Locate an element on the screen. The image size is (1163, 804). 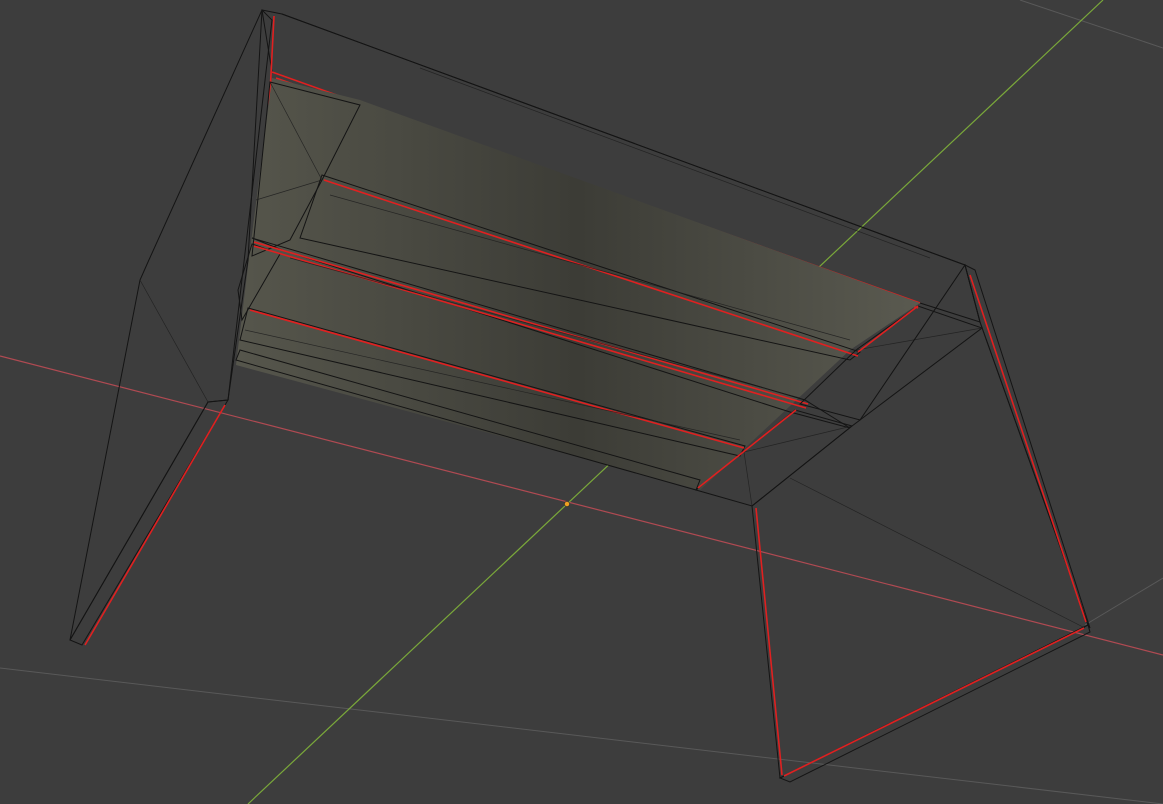
object-origin-icon is located at coordinates (567, 504).